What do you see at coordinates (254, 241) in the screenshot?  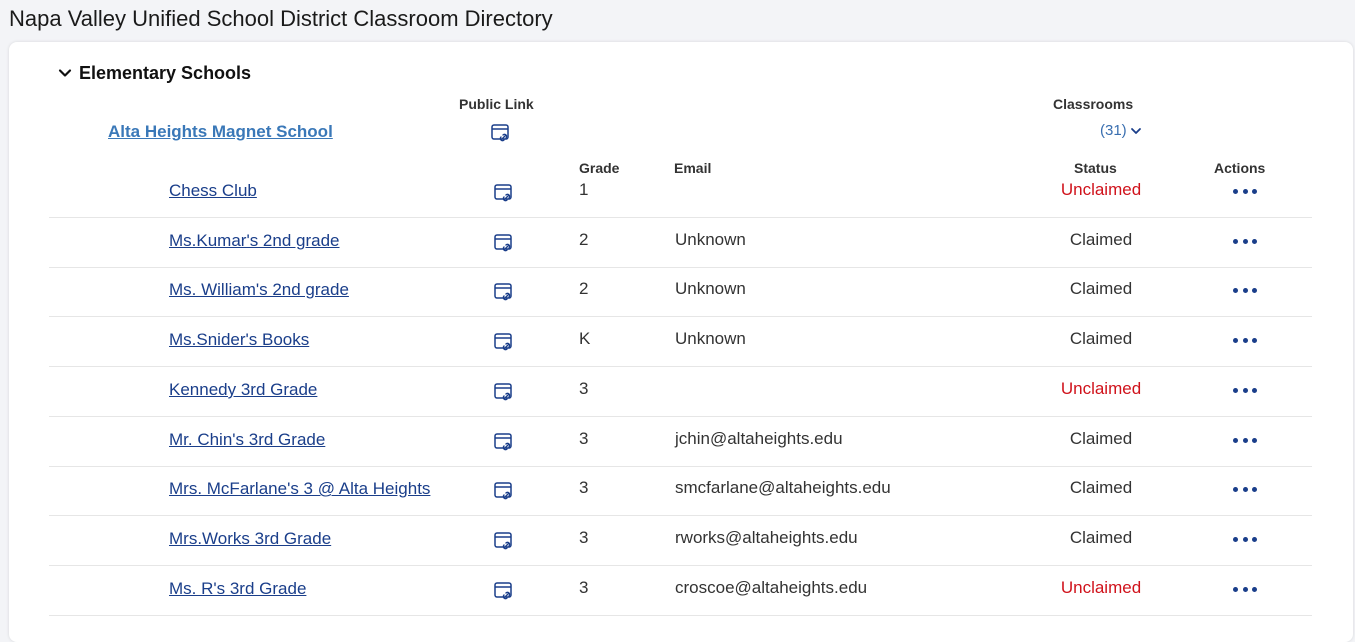 I see `classroom-name-link: Ms.Kumar's 2nd grade` at bounding box center [254, 241].